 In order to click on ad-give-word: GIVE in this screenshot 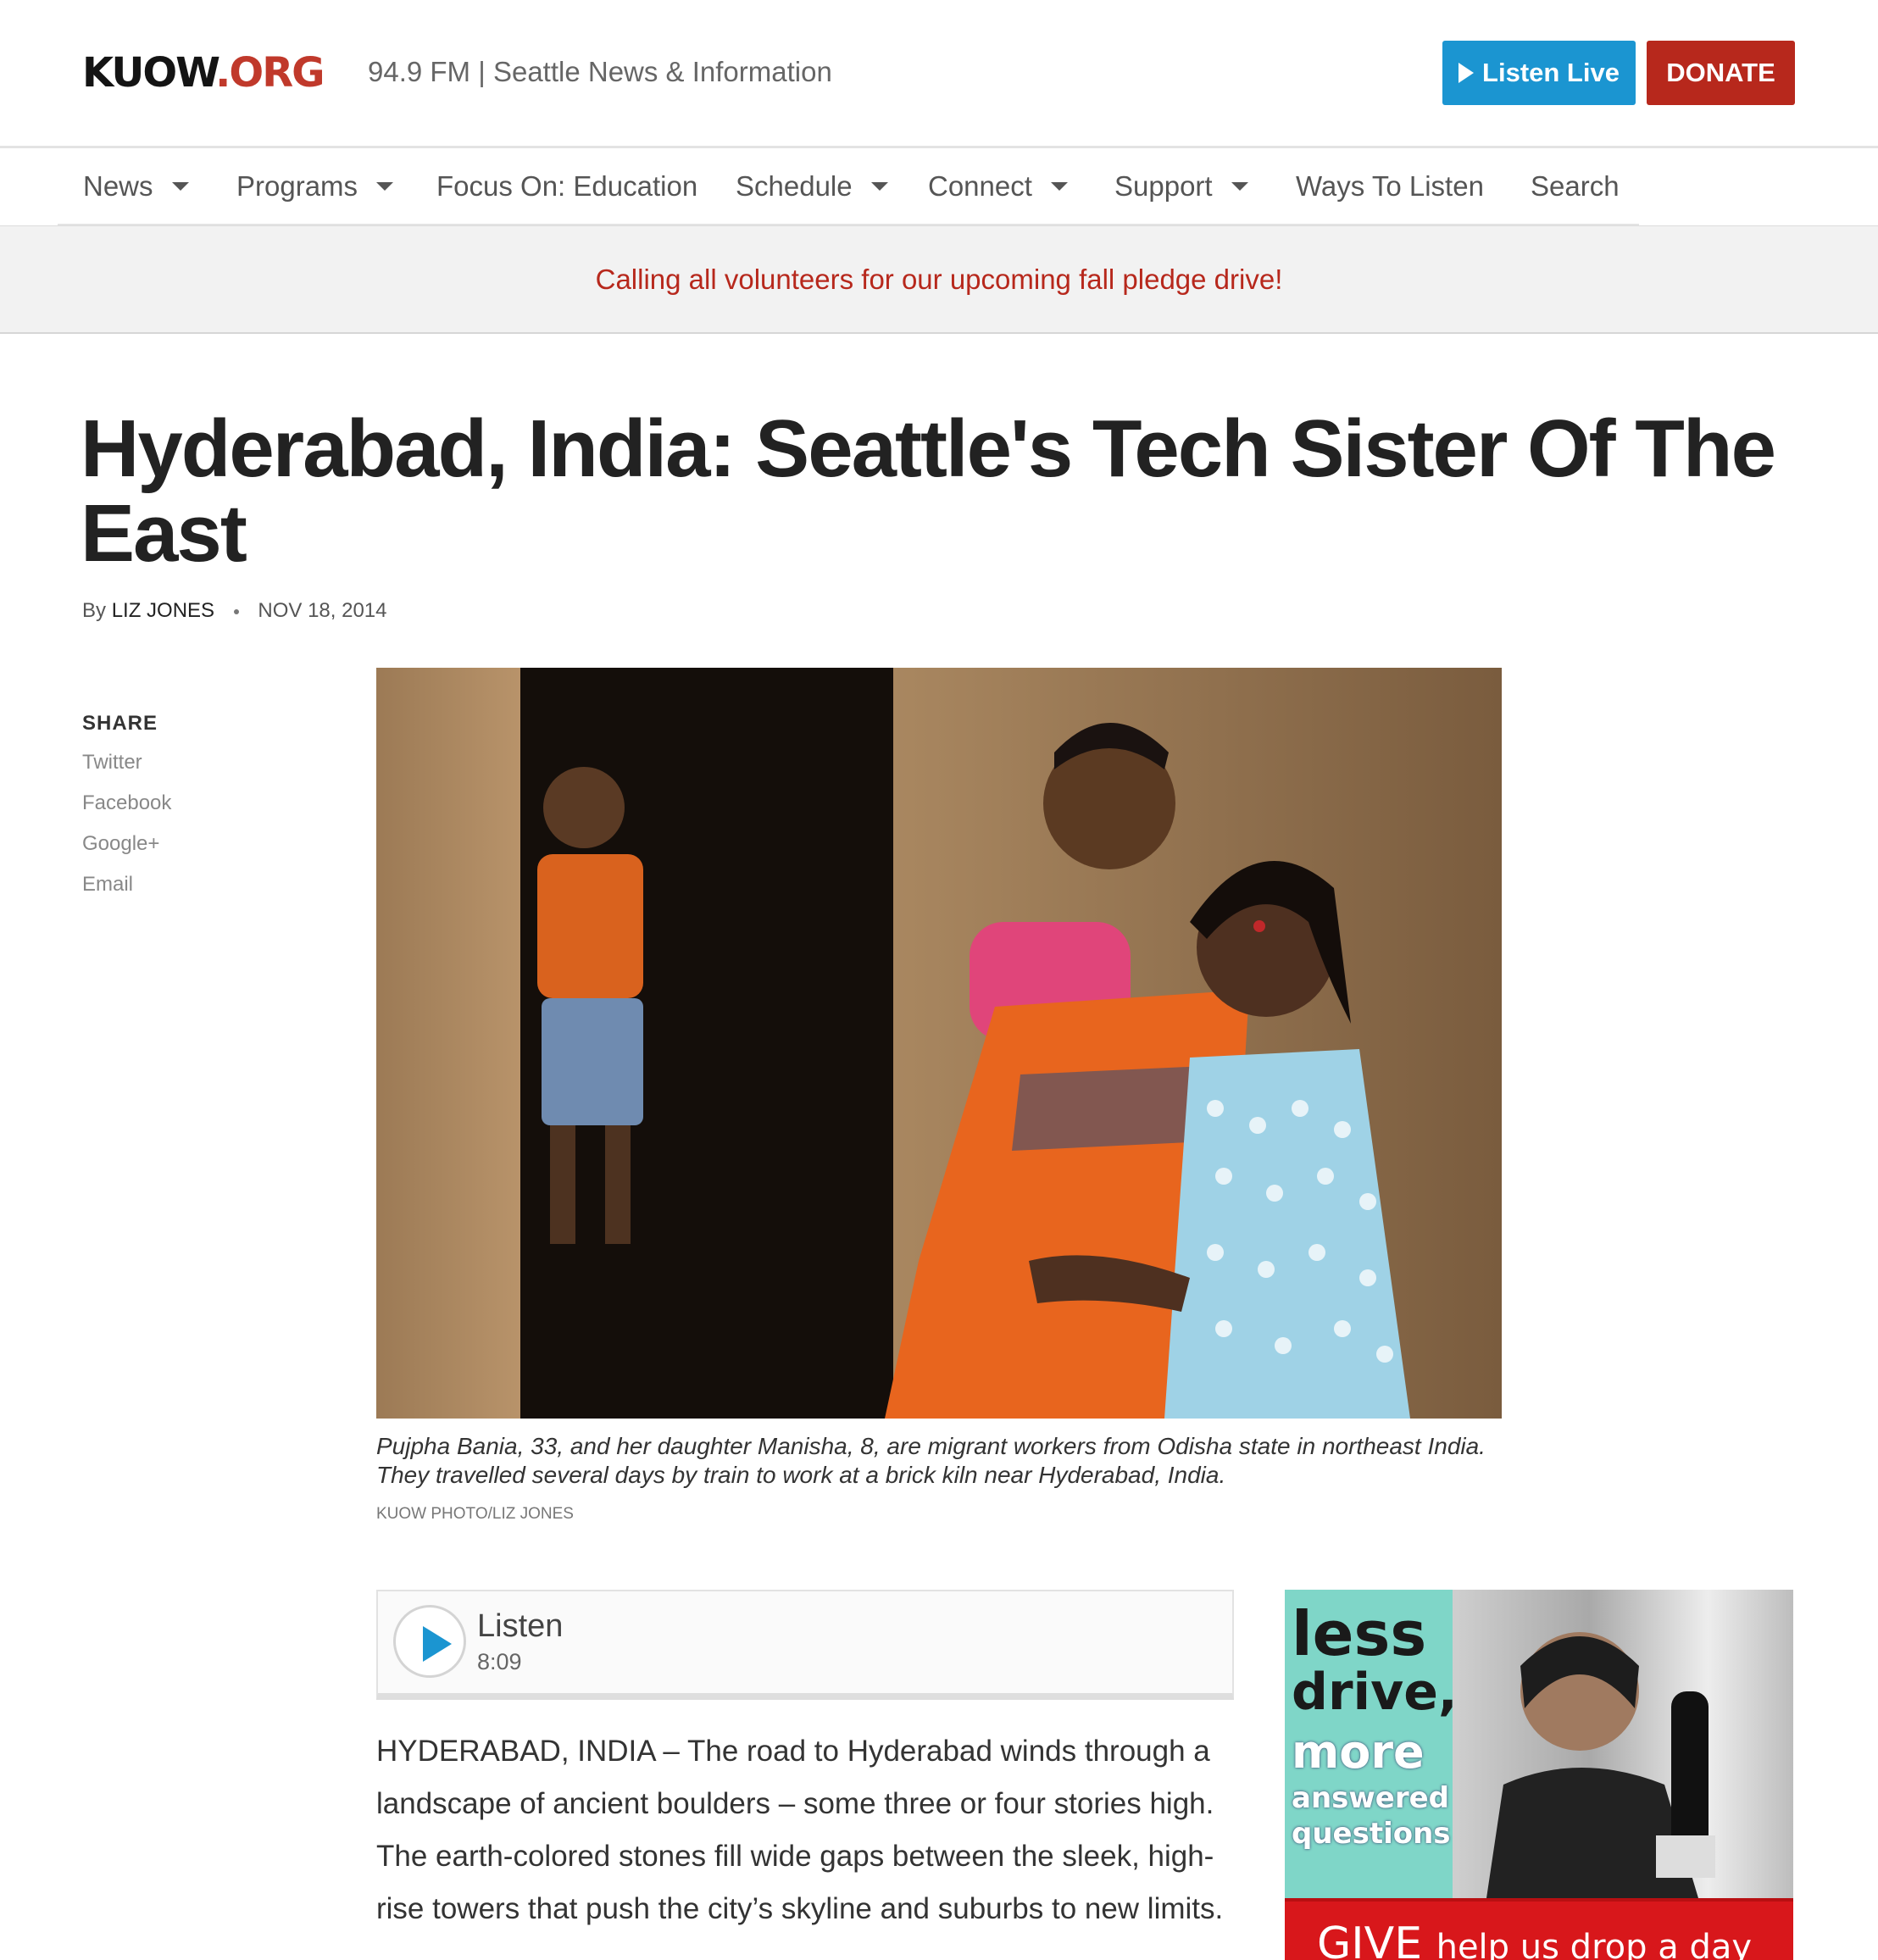, I will do `click(1370, 1939)`.